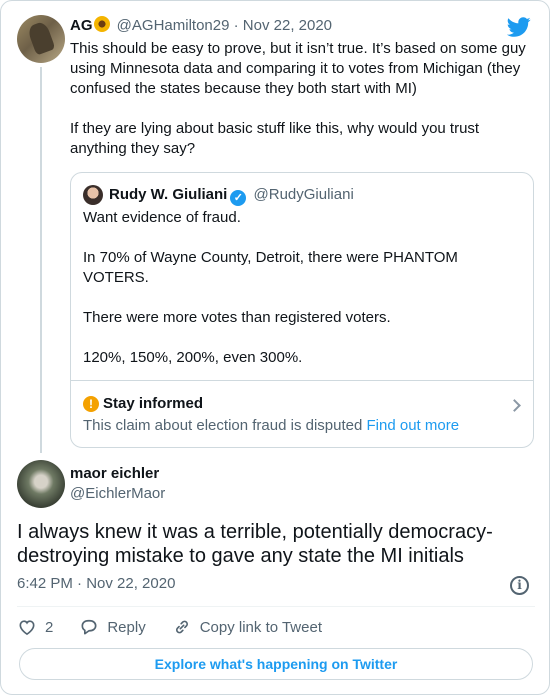 The image size is (550, 695). Describe the element at coordinates (260, 627) in the screenshot. I see `copy-link-label: Copy link to Tweet` at that location.